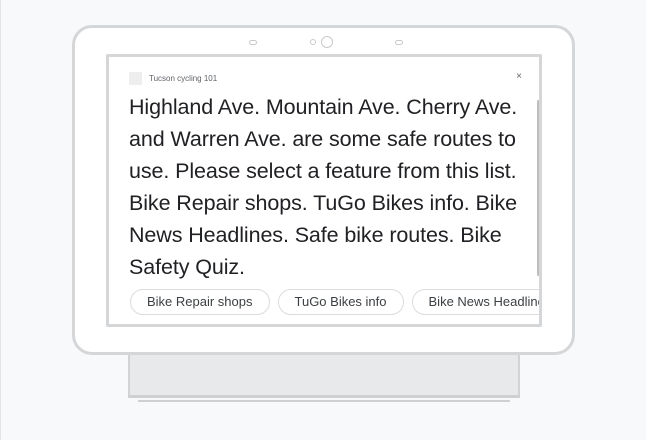 This screenshot has height=440, width=646. I want to click on device-stand, so click(324, 376).